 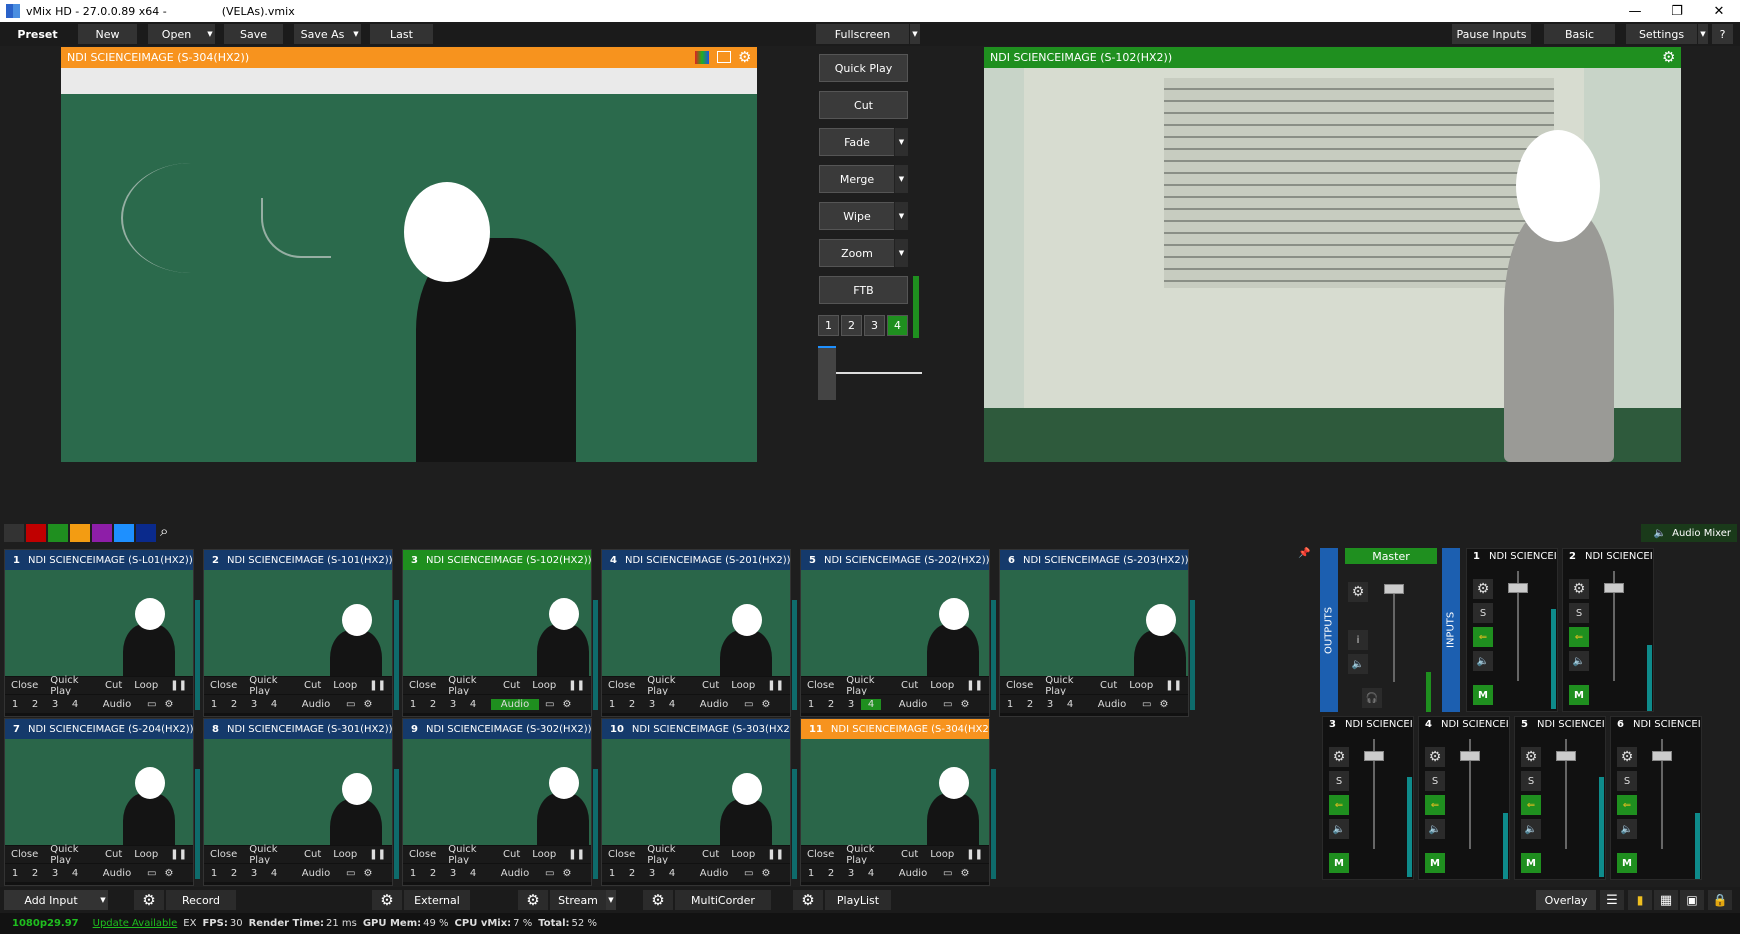 What do you see at coordinates (356, 34) in the screenshot?
I see `save-as-dropdown-icon: ▼` at bounding box center [356, 34].